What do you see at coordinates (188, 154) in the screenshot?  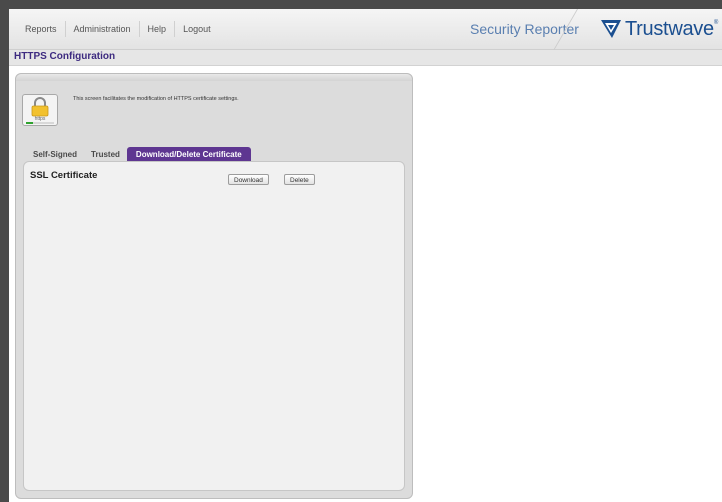 I see `tab-download-delete-certificate: Download/Delete Certificate` at bounding box center [188, 154].